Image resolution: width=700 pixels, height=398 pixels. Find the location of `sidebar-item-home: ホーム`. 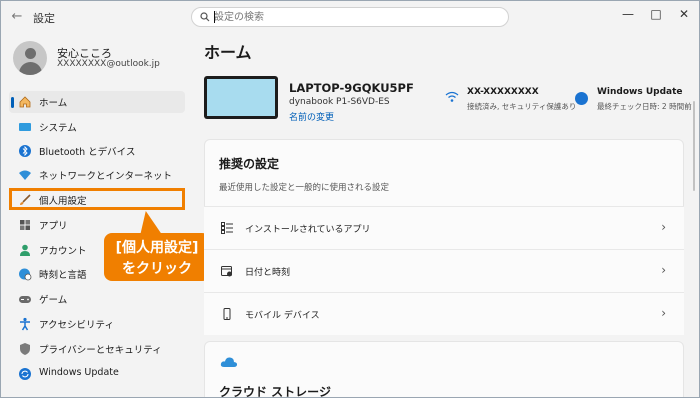

sidebar-item-home: ホーム is located at coordinates (97, 102).